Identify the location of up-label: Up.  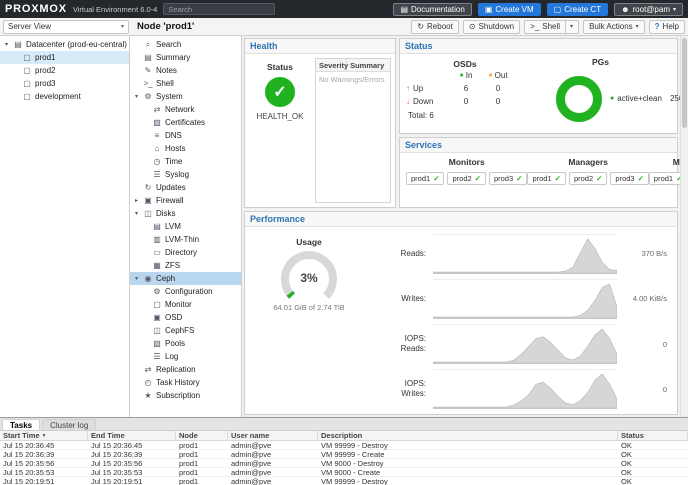
(418, 88).